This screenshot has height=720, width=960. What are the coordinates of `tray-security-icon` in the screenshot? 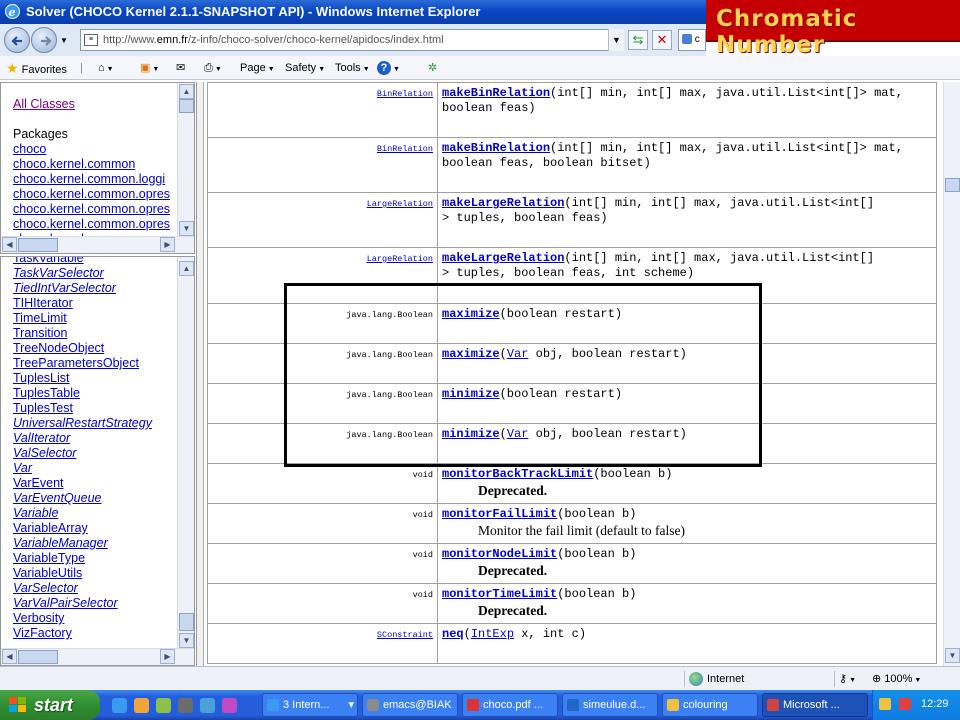 It's located at (905, 704).